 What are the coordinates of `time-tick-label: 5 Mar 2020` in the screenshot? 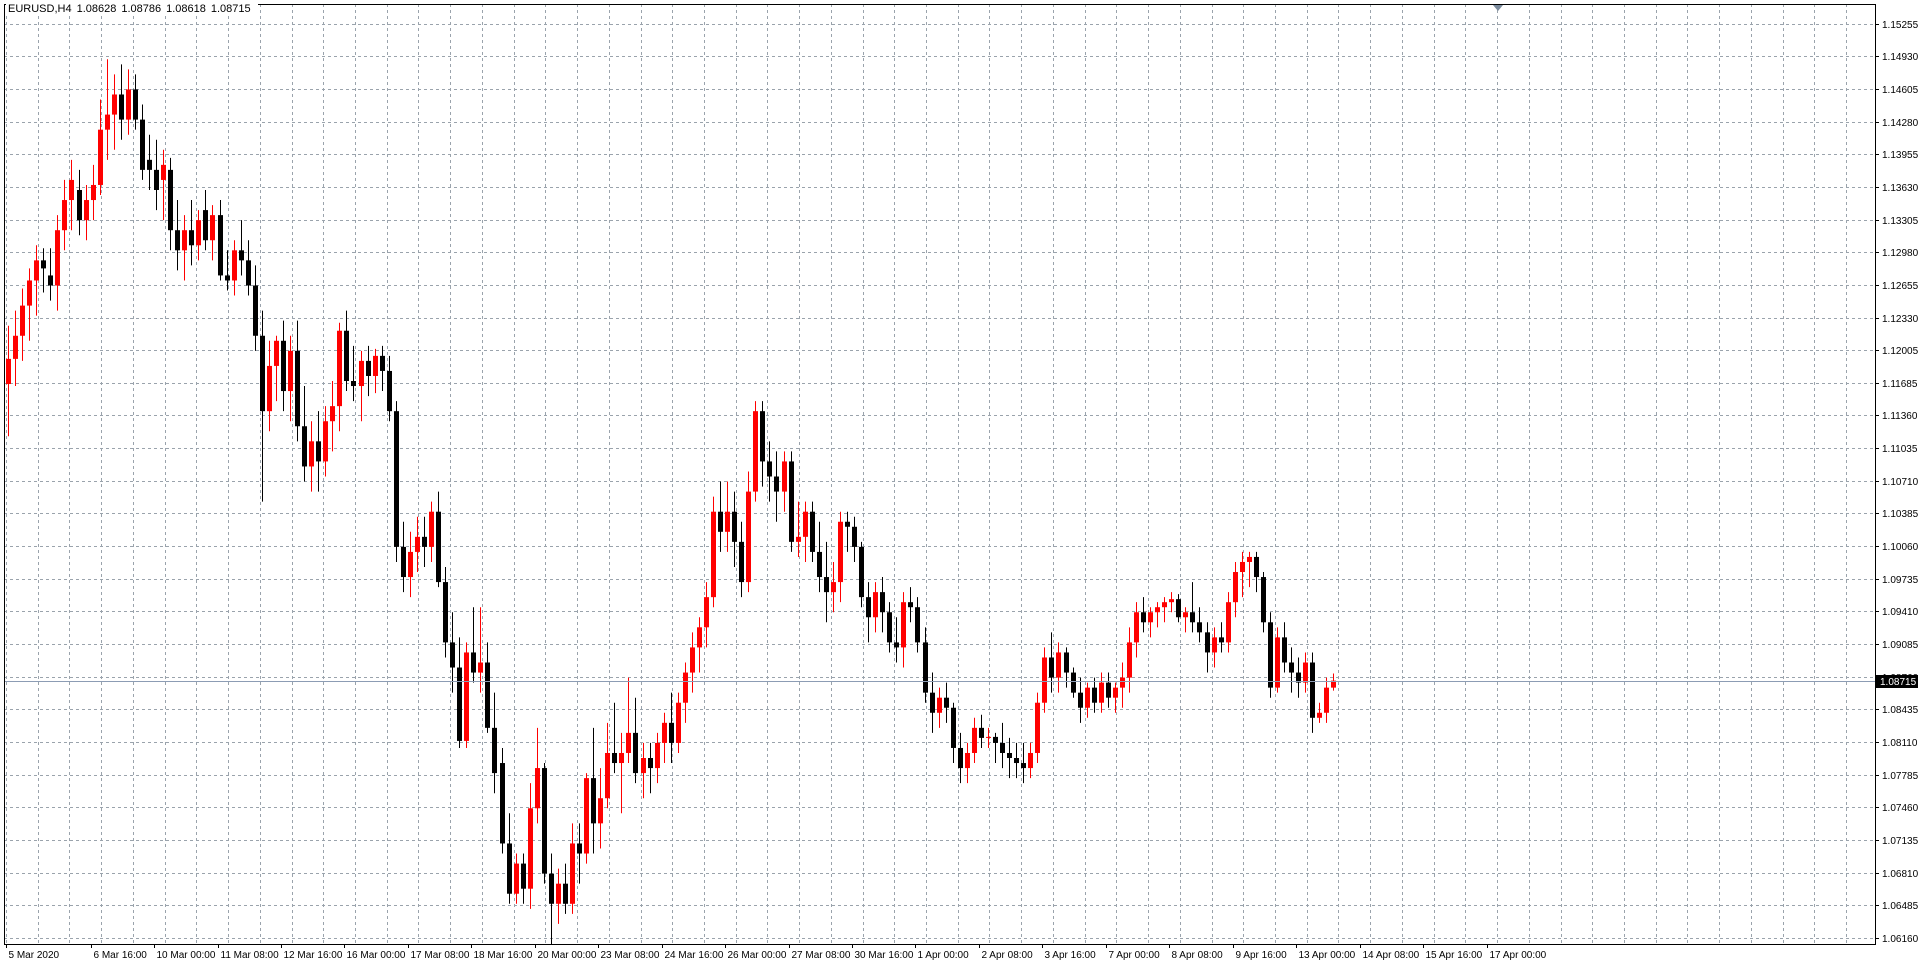 It's located at (34, 955).